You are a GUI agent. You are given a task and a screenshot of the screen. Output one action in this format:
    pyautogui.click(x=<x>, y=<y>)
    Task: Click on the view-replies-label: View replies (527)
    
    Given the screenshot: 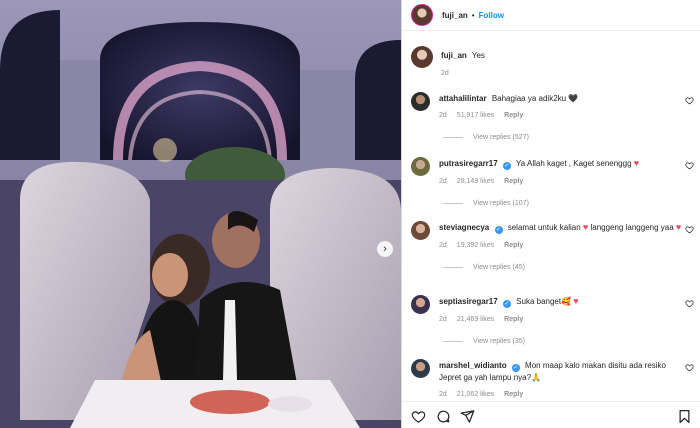 What is the action you would take?
    pyautogui.click(x=501, y=137)
    